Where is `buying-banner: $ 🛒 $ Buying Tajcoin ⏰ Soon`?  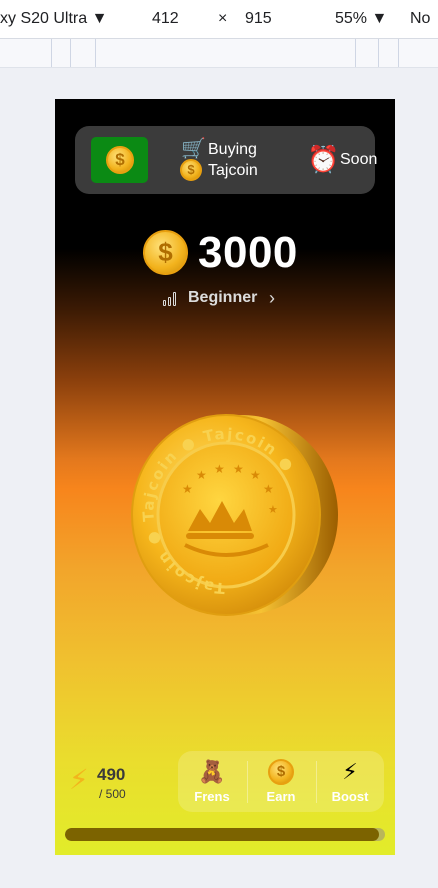
buying-banner: $ 🛒 $ Buying Tajcoin ⏰ Soon is located at coordinates (226, 160).